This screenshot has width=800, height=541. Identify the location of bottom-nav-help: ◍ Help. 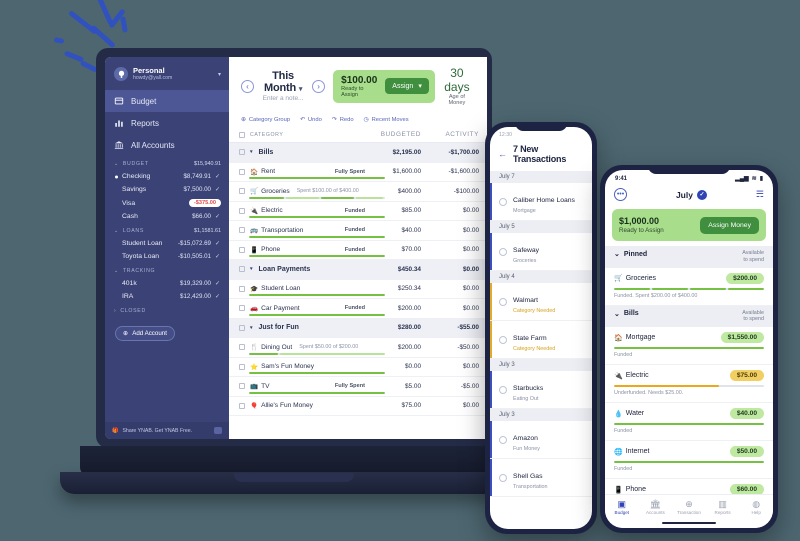
(756, 507).